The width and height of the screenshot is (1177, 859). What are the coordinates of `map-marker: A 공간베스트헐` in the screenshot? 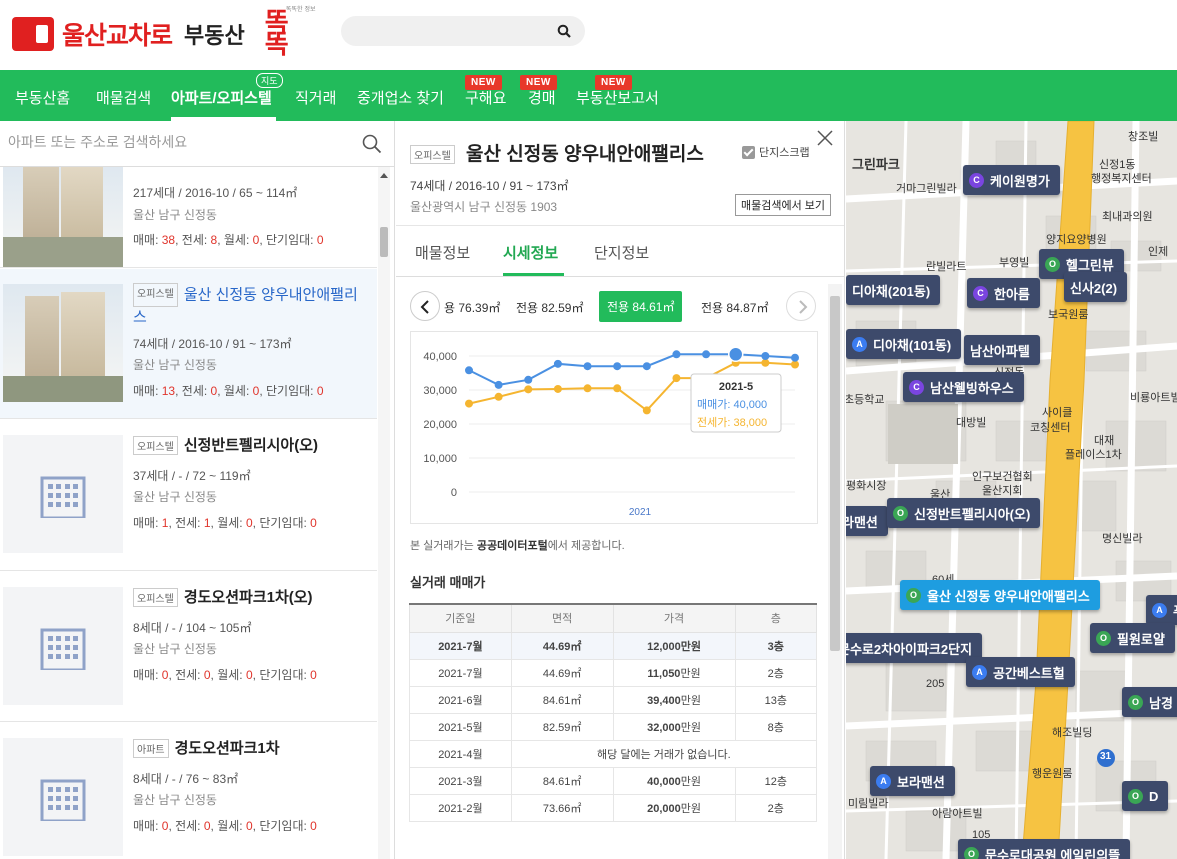 It's located at (1020, 672).